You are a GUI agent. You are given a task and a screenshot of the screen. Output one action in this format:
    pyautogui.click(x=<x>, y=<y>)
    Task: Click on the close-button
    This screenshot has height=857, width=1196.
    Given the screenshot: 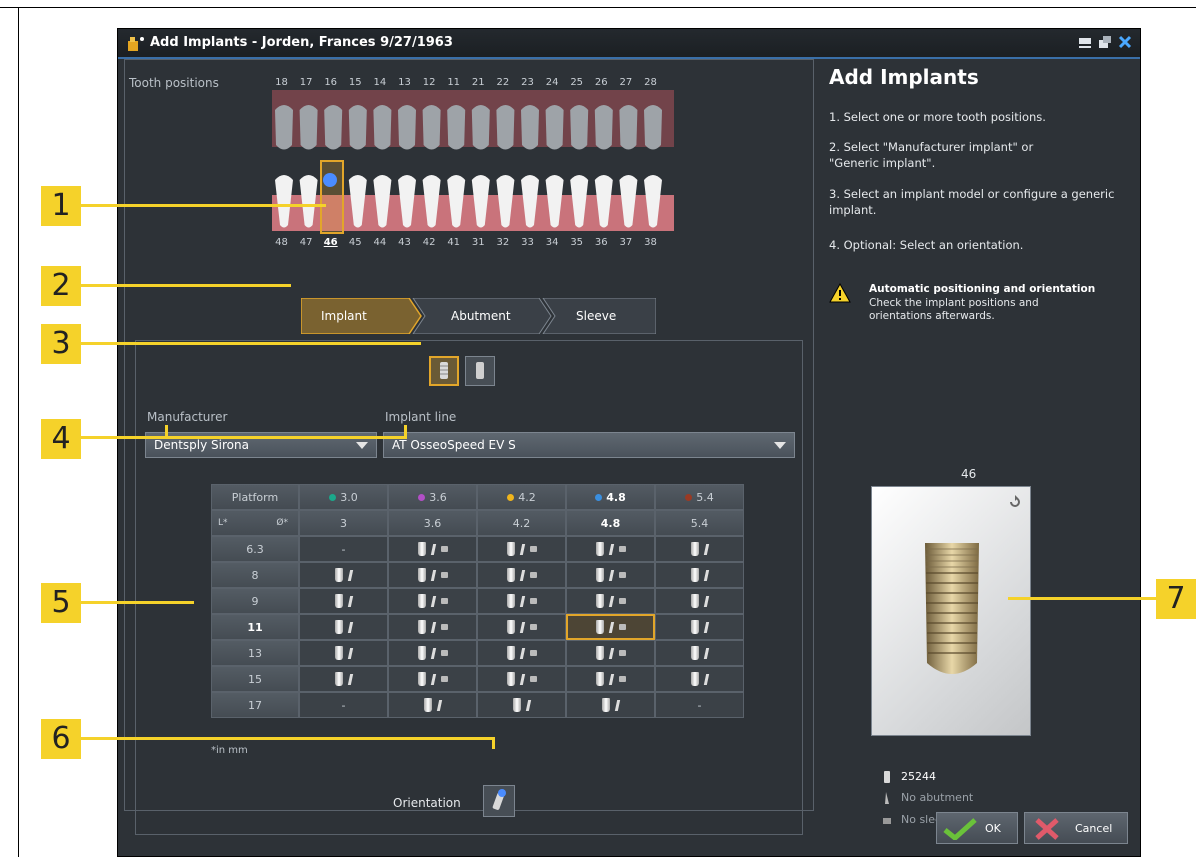 What is the action you would take?
    pyautogui.click(x=1125, y=42)
    